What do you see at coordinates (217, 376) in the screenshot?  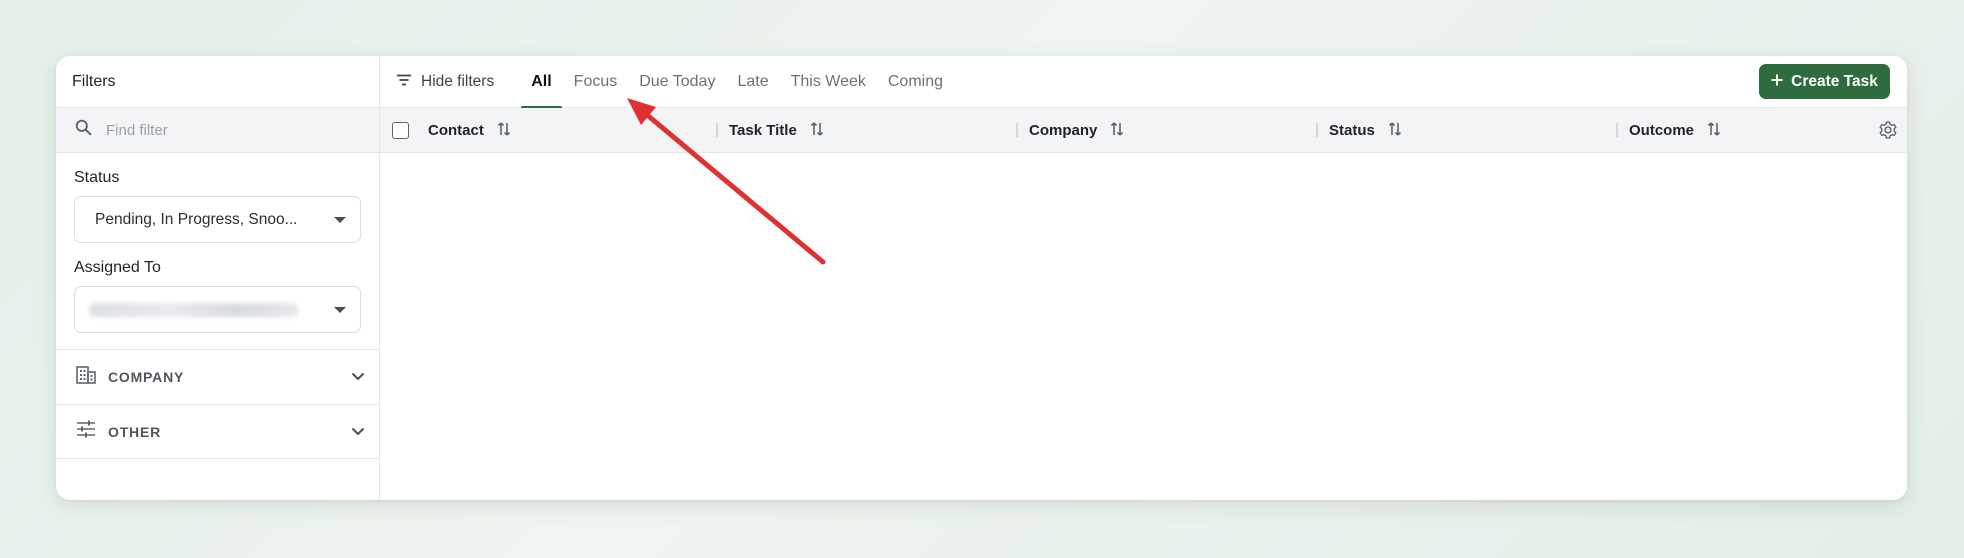 I see `section-company: COMPANY` at bounding box center [217, 376].